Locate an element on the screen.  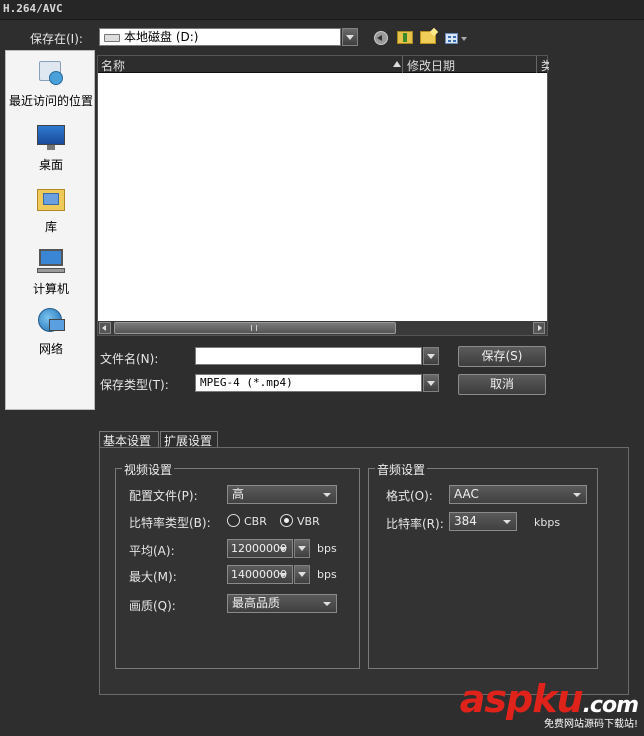
scroll-thumb is located at coordinates (255, 328).